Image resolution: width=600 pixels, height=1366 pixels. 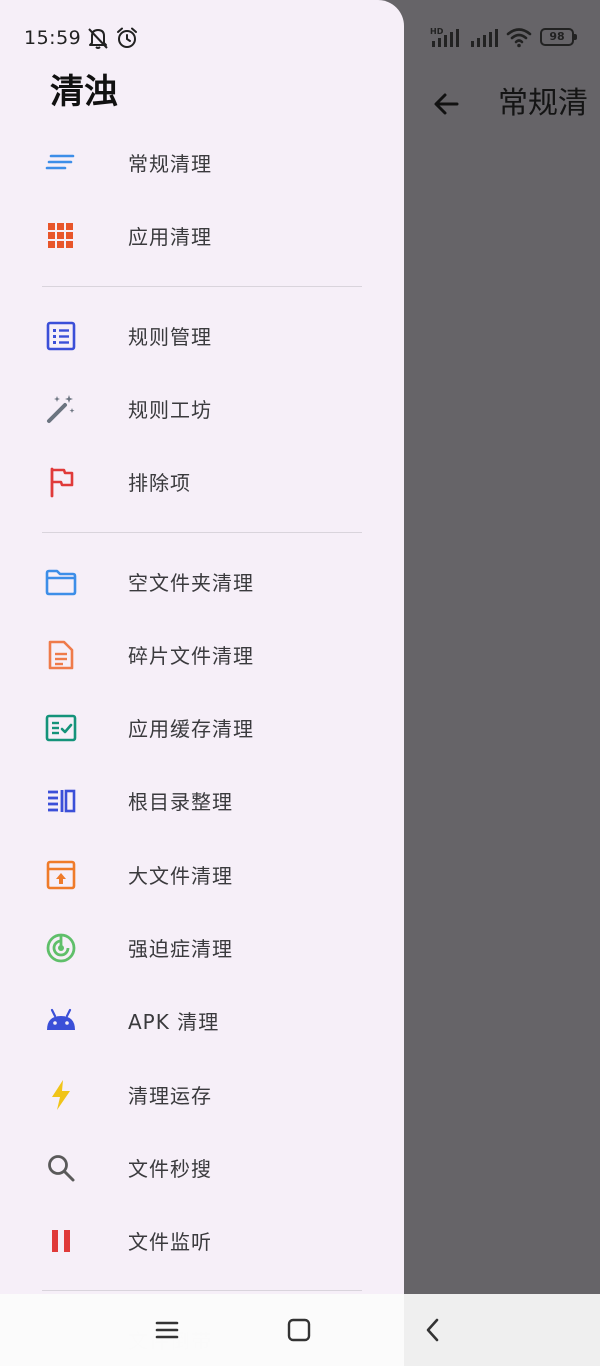 I want to click on menu-item: 清理运存, so click(x=202, y=1094).